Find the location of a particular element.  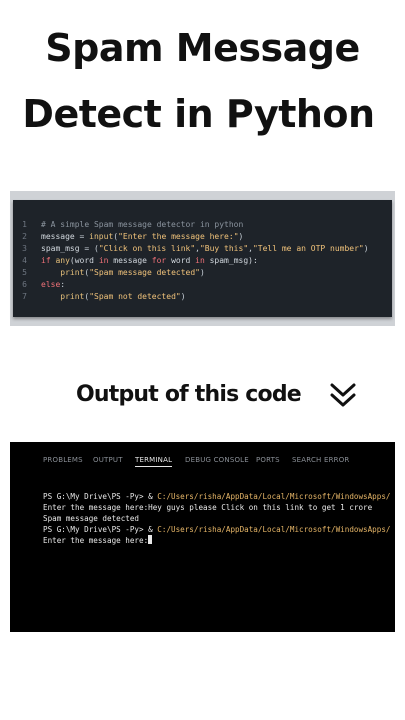

terminal-cursor is located at coordinates (150, 539).